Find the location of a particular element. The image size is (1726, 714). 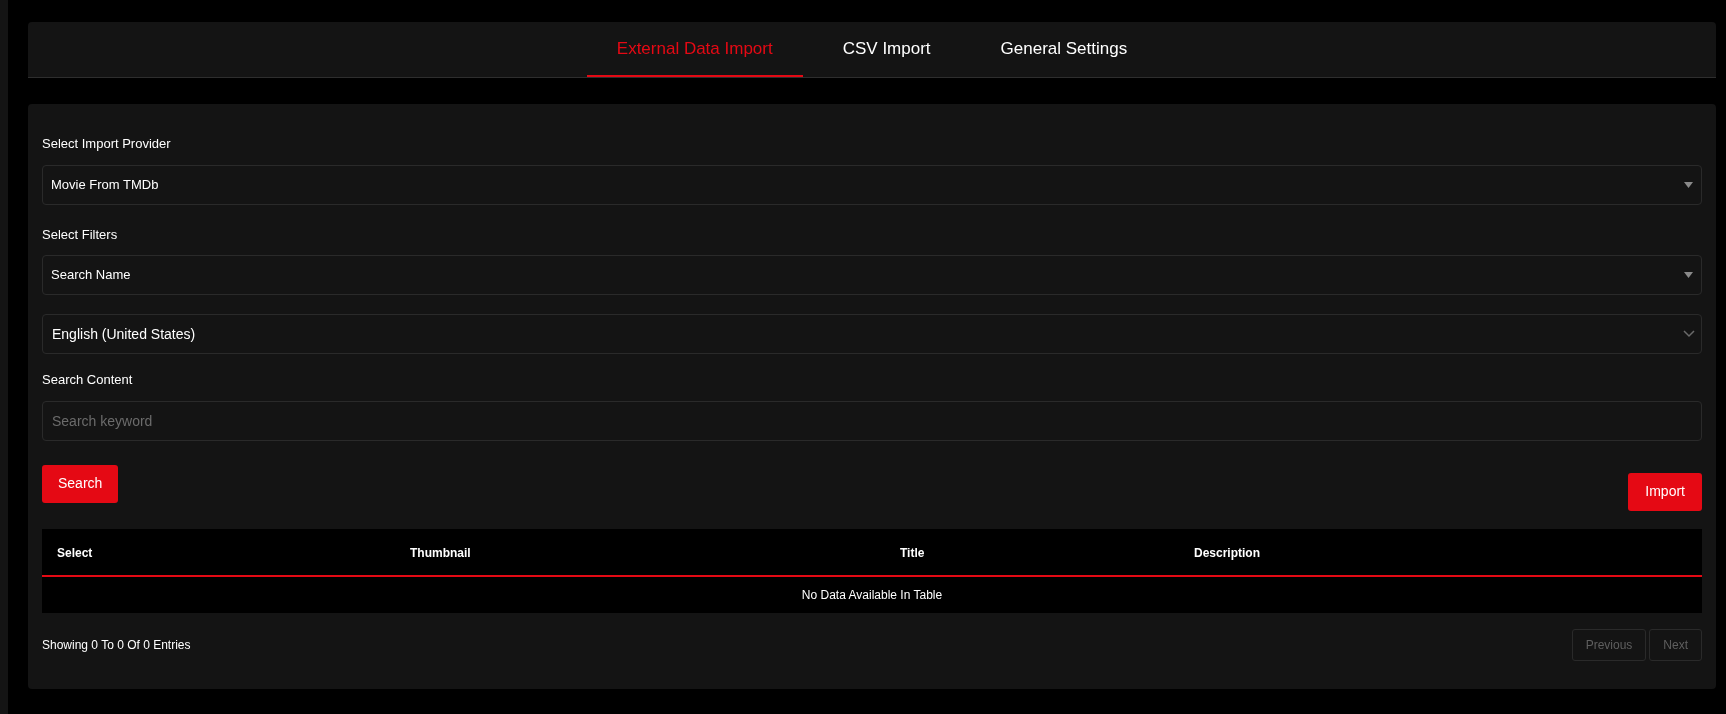

field-label: Select Filters is located at coordinates (80, 234).